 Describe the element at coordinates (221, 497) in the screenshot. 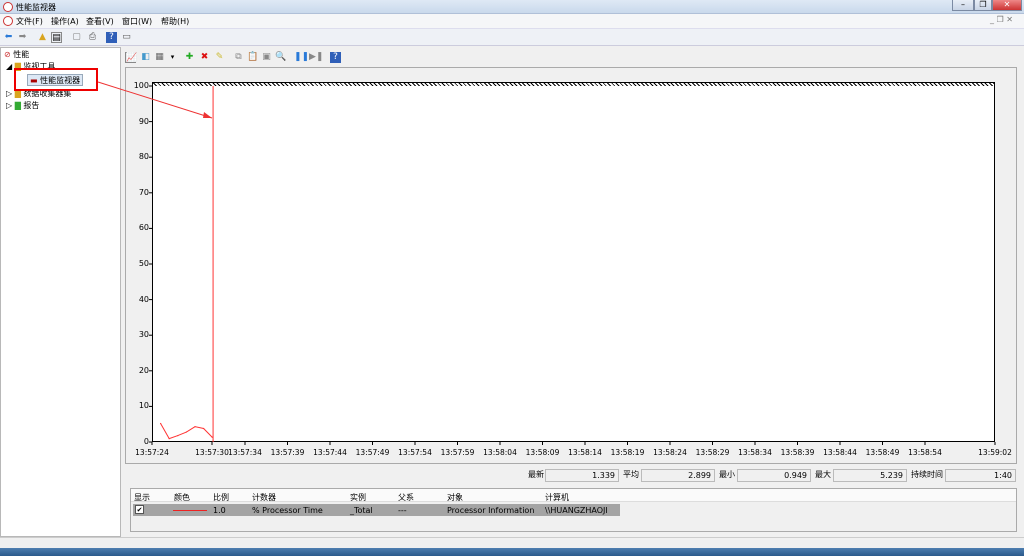

I see `col-scale: 比例` at that location.